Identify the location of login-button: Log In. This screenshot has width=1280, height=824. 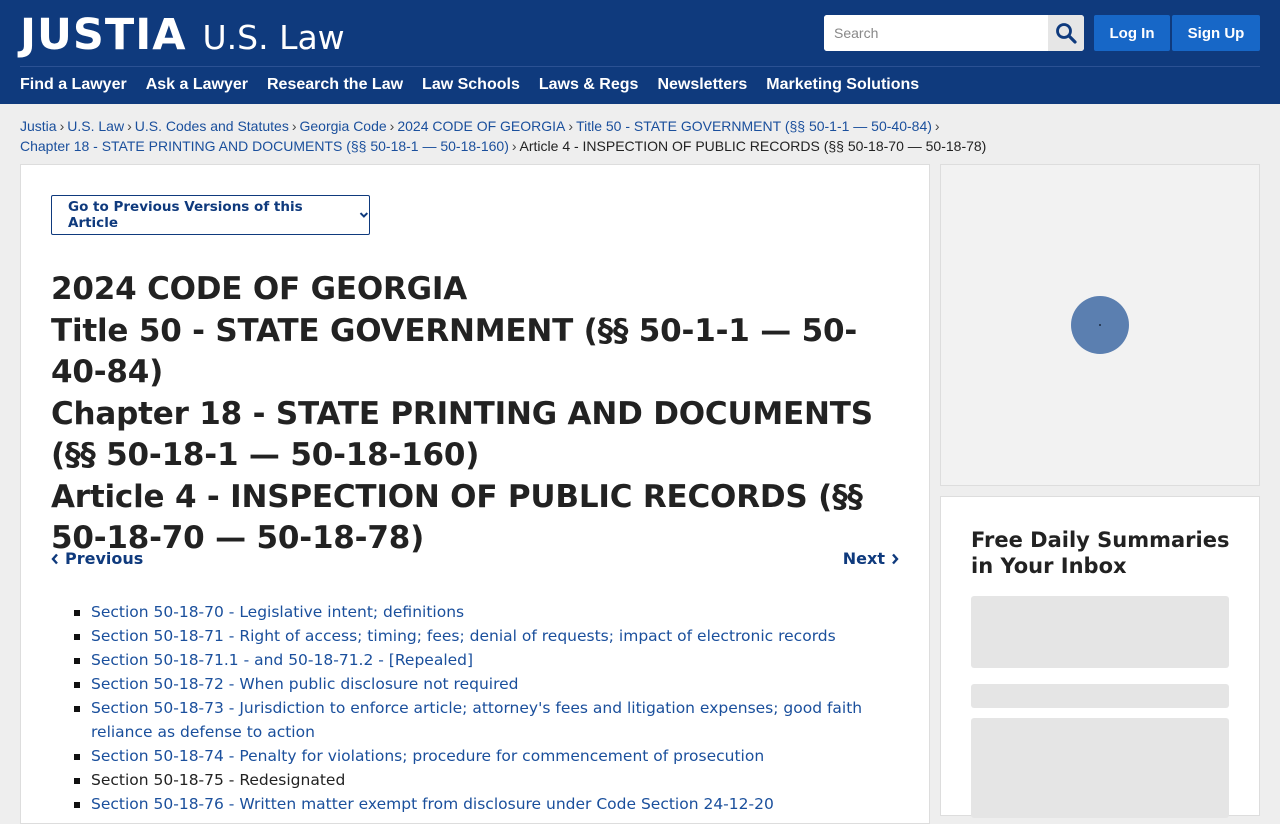
(1132, 33).